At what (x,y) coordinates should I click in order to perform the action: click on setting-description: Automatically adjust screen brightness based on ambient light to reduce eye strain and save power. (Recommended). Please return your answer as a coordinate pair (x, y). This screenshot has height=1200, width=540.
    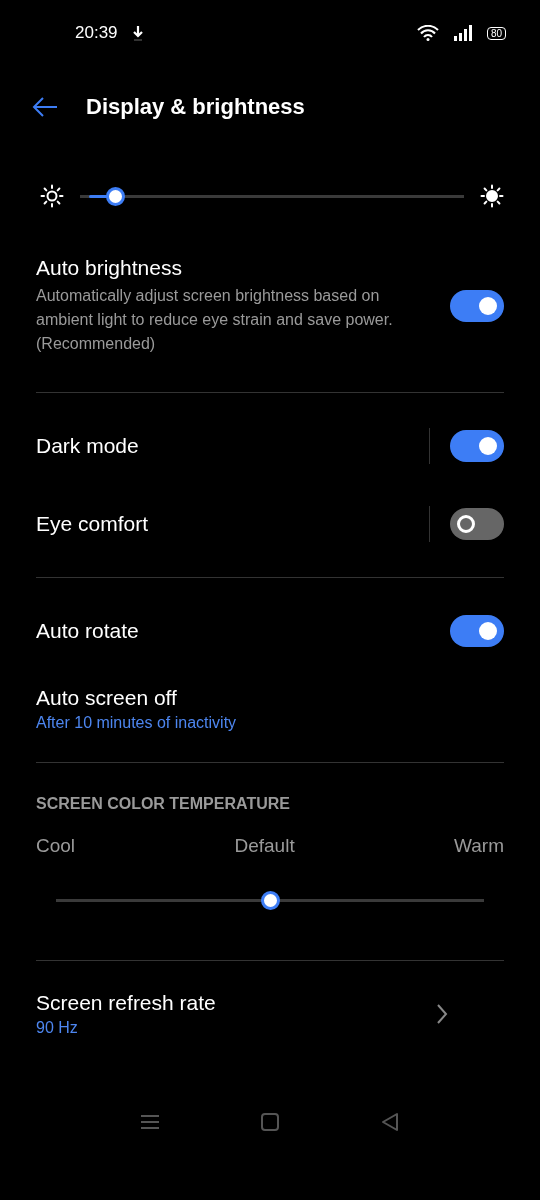
    Looking at the image, I should click on (215, 320).